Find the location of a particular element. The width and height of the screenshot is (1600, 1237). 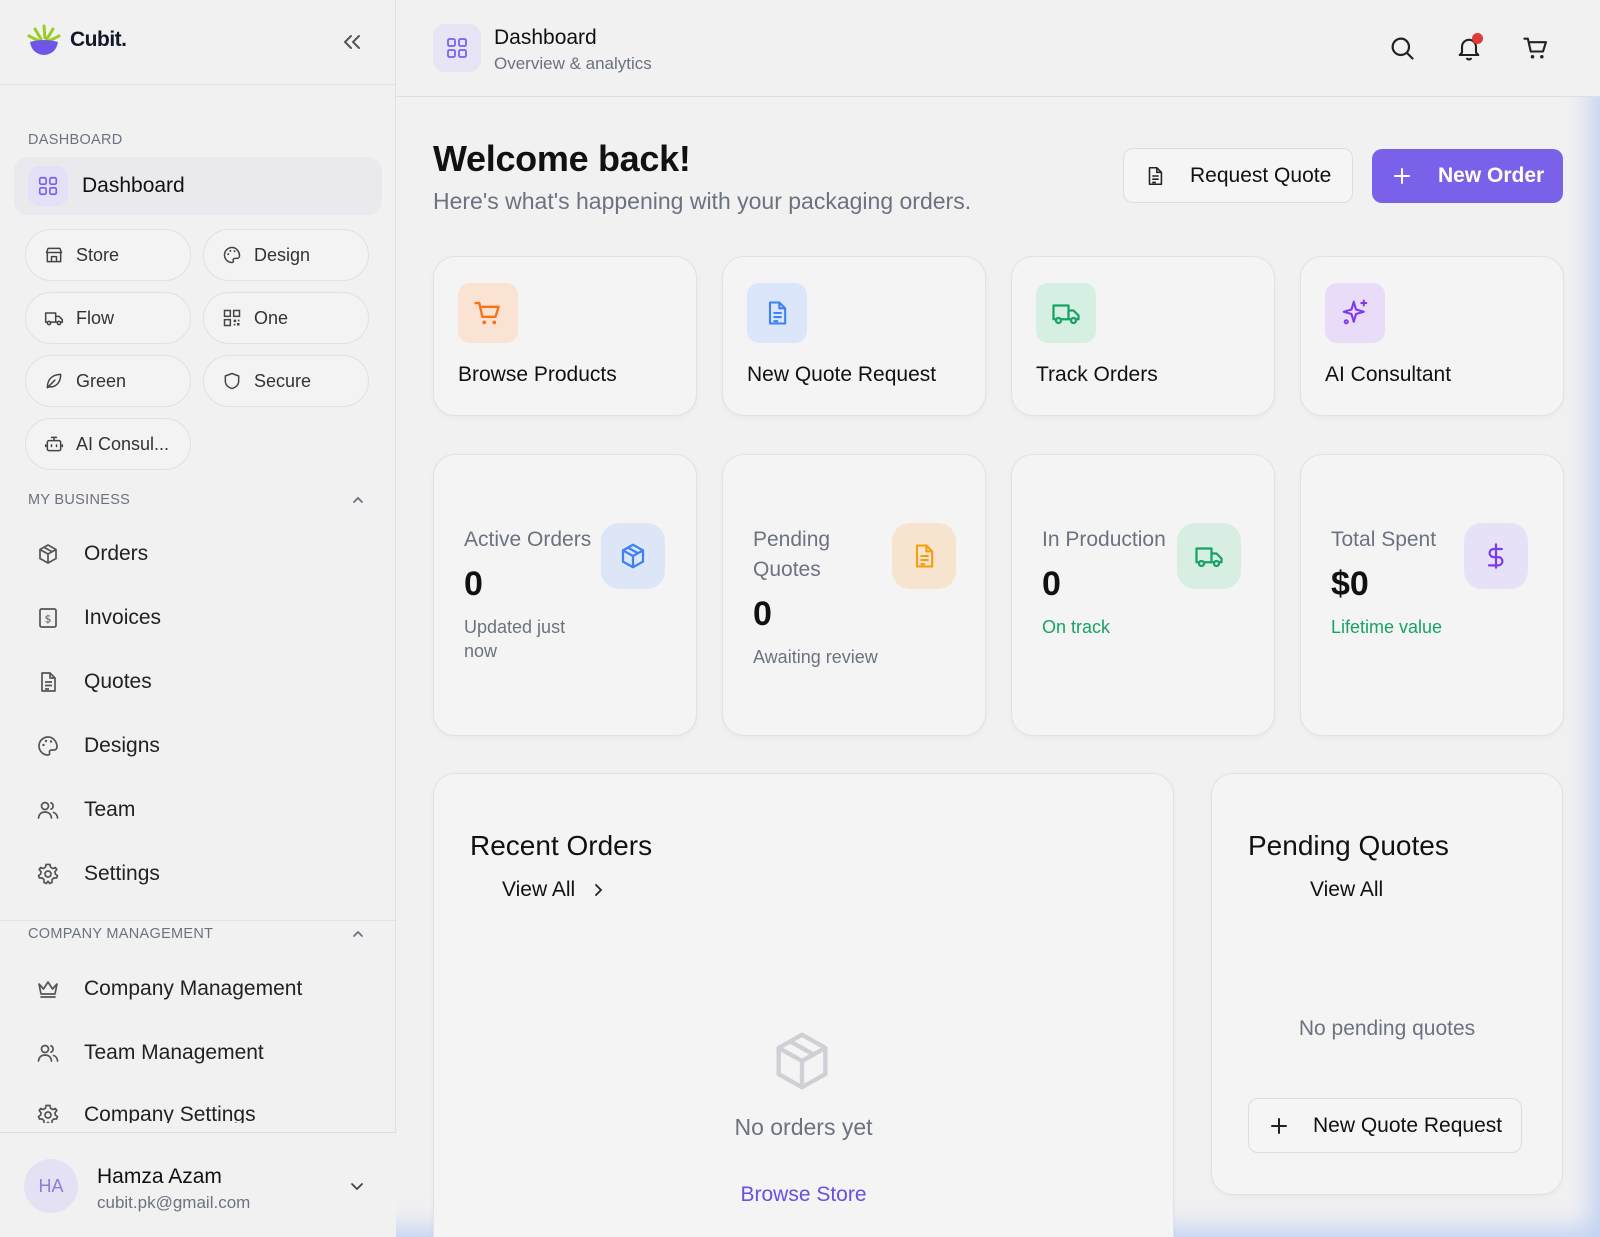

pill-green: Green is located at coordinates (108, 381).